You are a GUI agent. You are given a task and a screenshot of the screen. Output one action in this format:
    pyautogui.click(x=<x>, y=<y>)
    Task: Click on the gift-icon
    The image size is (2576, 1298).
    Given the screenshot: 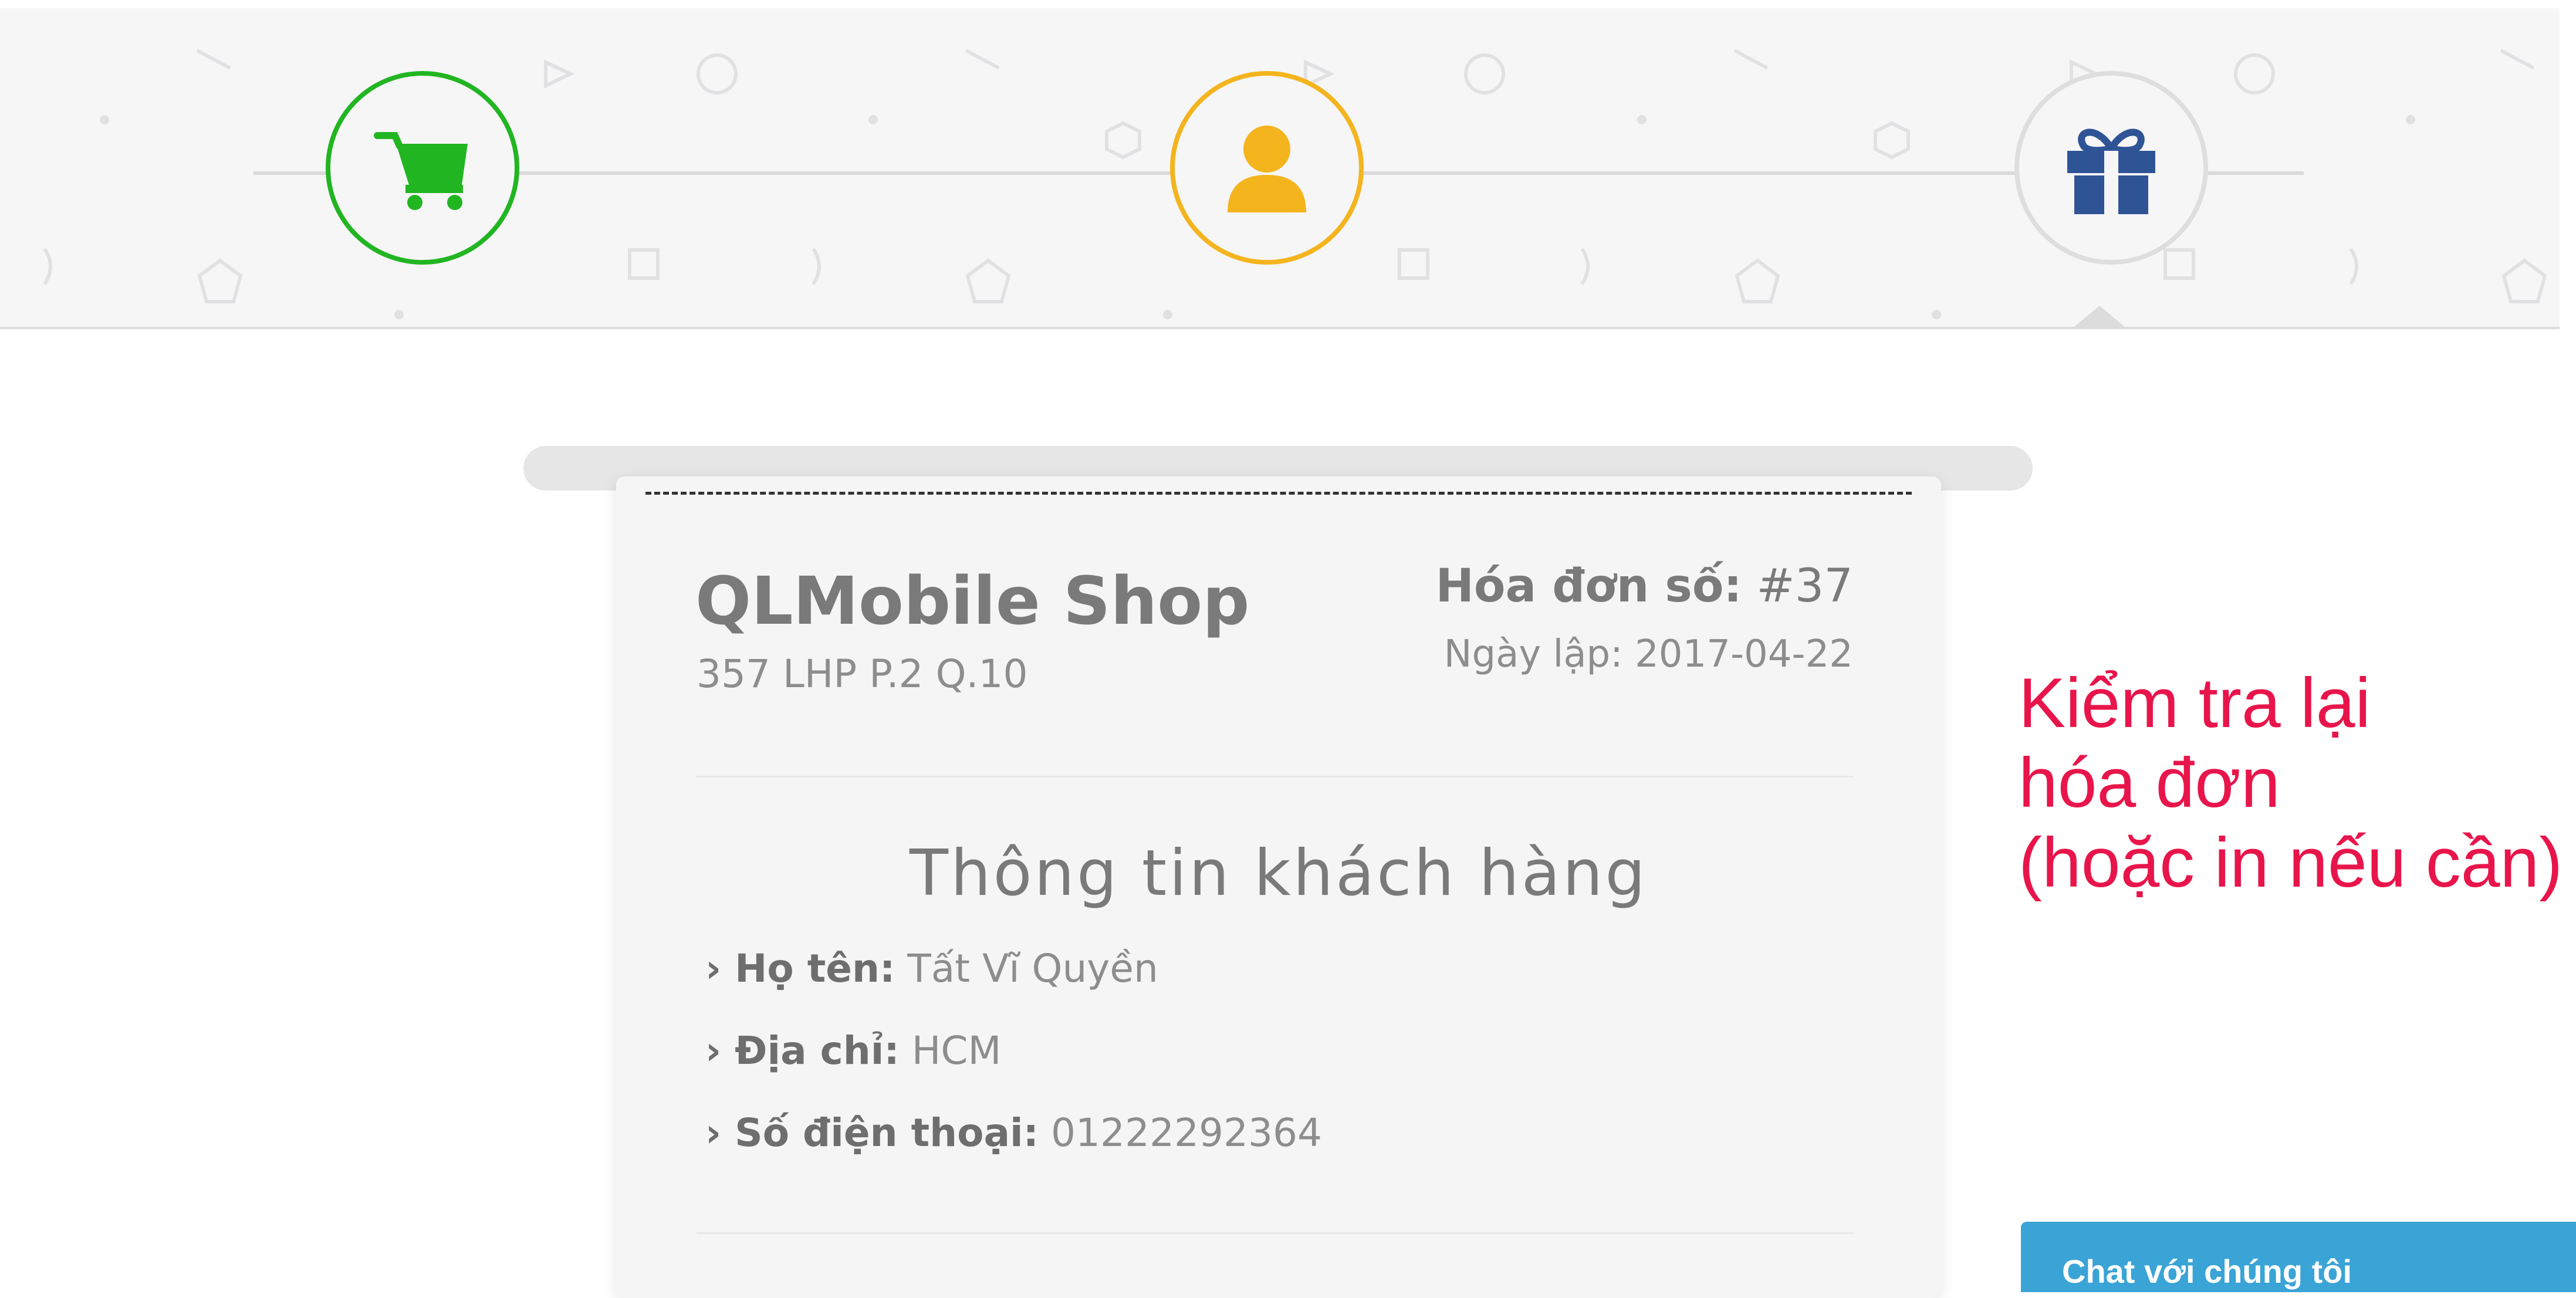 What is the action you would take?
    pyautogui.click(x=2111, y=171)
    